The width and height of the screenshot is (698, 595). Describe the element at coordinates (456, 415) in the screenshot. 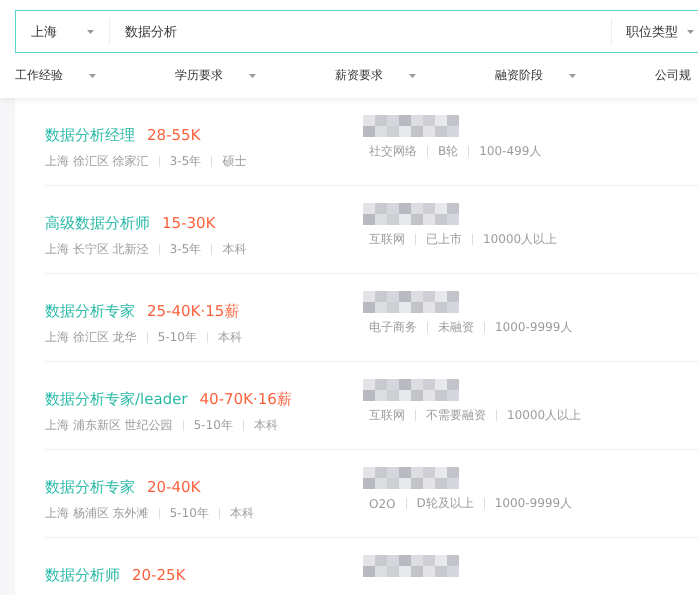

I see `company-tag-text: 不需要融资` at that location.